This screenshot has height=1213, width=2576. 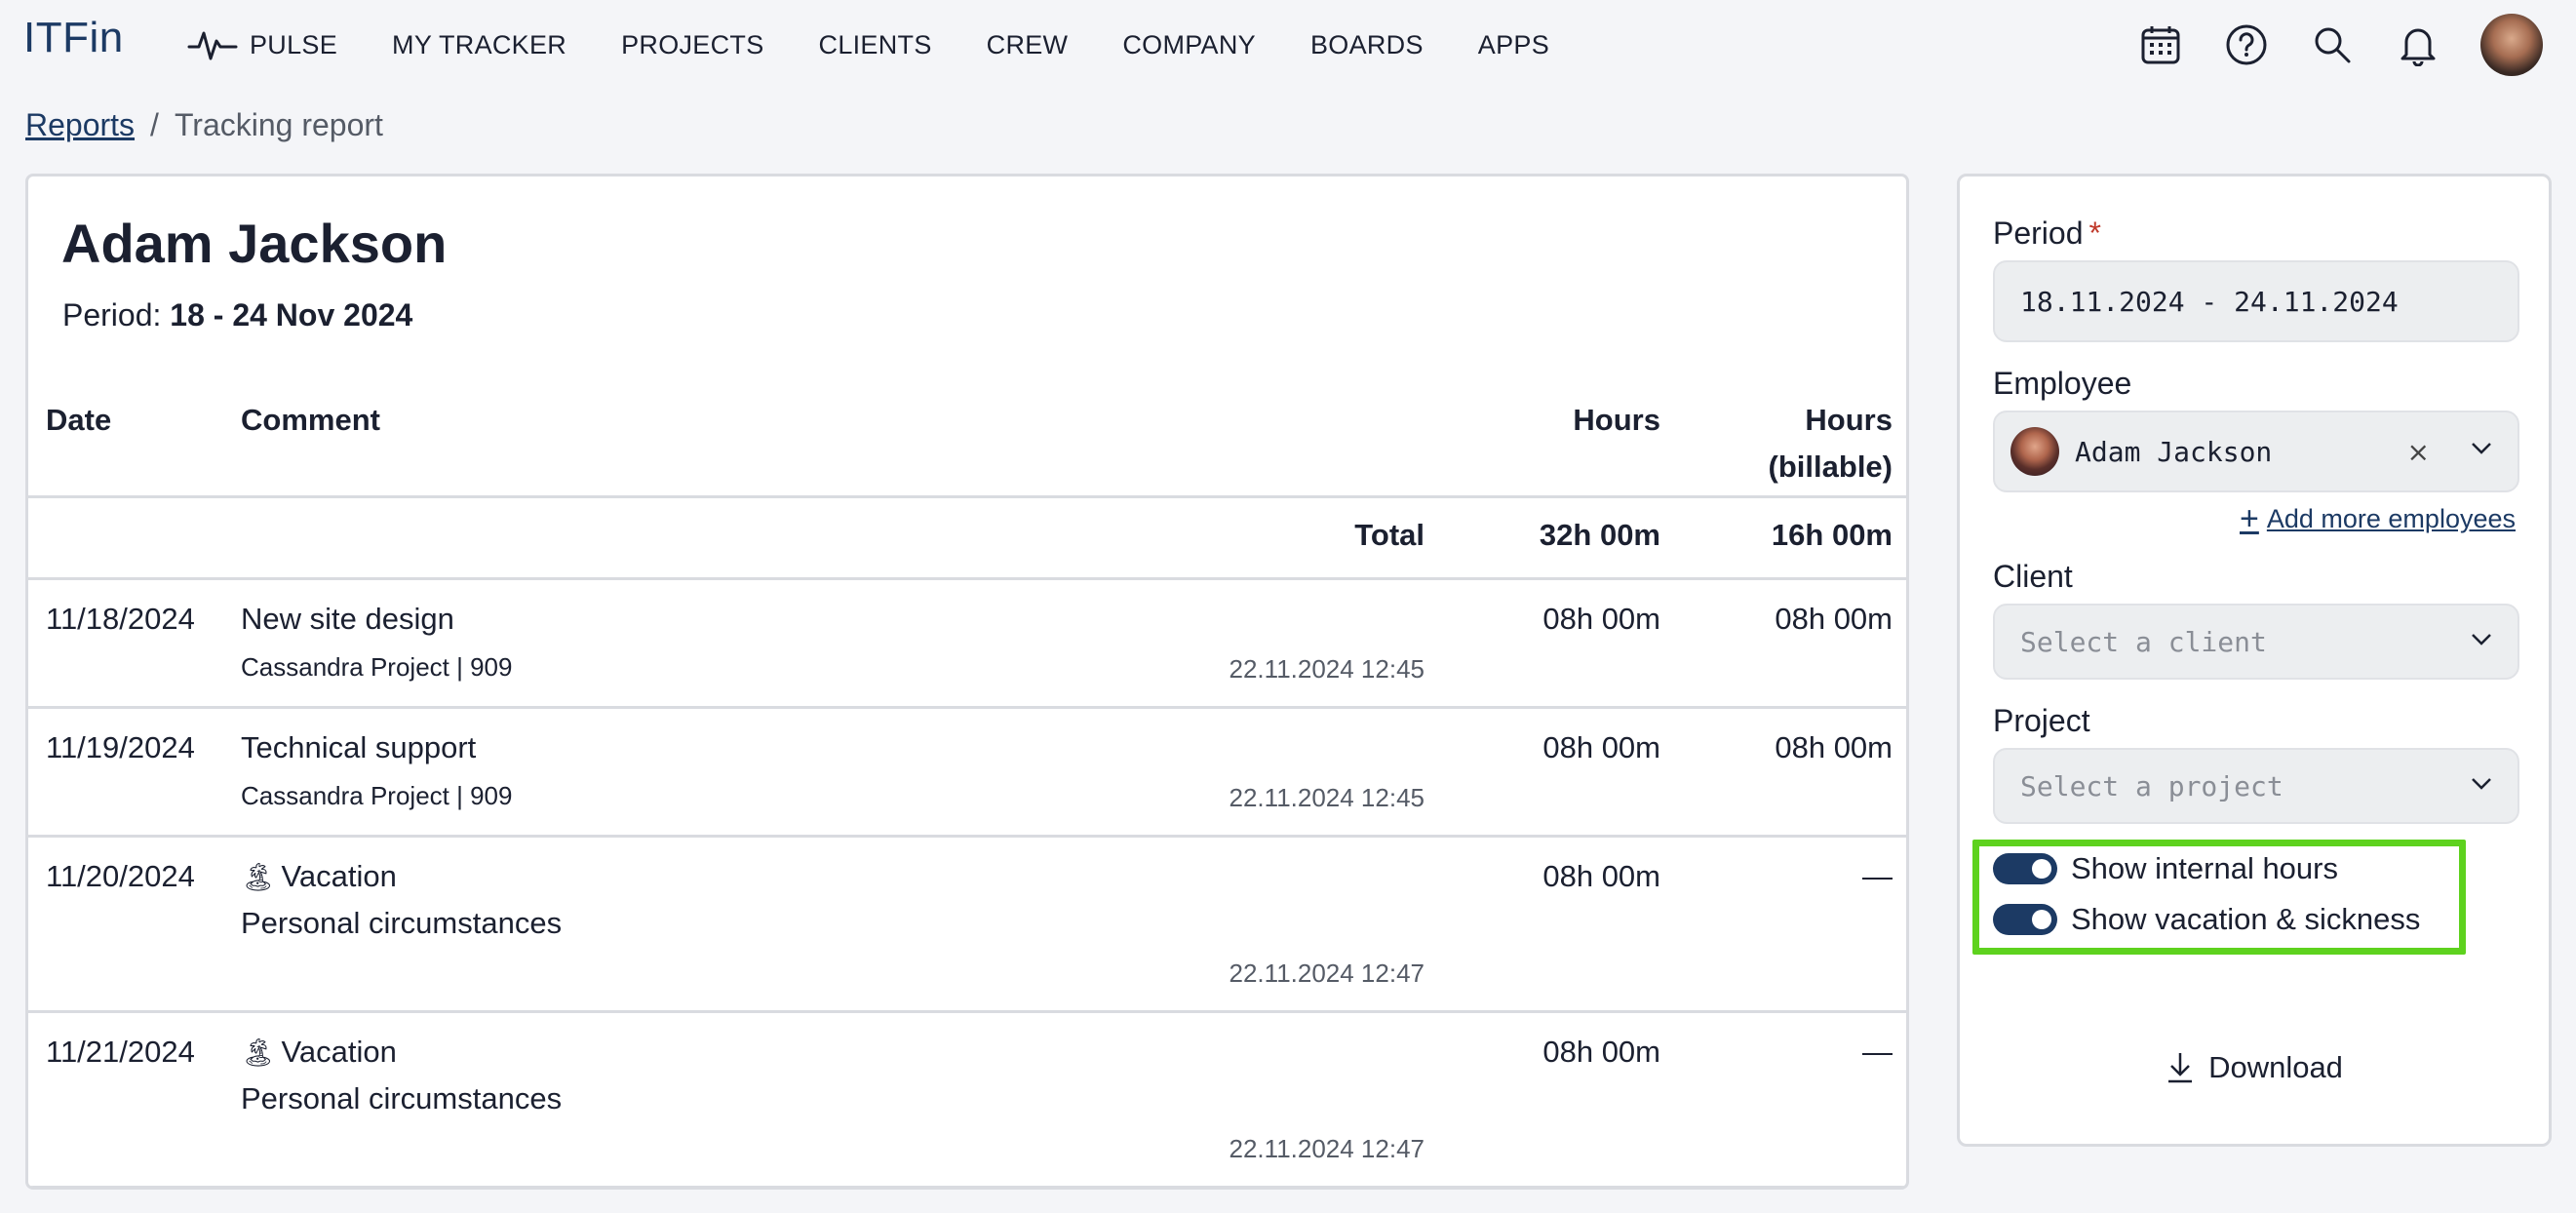 What do you see at coordinates (2246, 919) in the screenshot?
I see `toggle-label: Show vacation & sickness` at bounding box center [2246, 919].